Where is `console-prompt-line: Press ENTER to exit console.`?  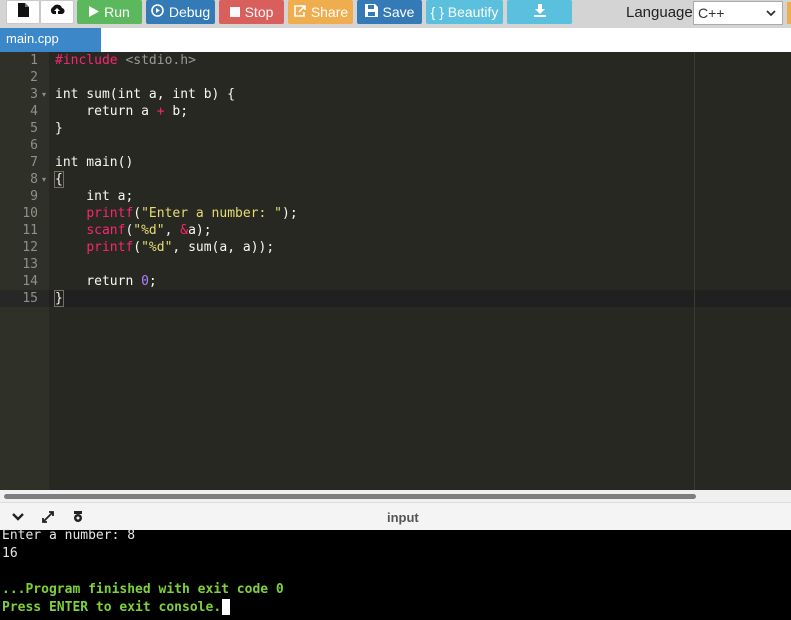
console-prompt-line: Press ENTER to exit console. is located at coordinates (116, 608).